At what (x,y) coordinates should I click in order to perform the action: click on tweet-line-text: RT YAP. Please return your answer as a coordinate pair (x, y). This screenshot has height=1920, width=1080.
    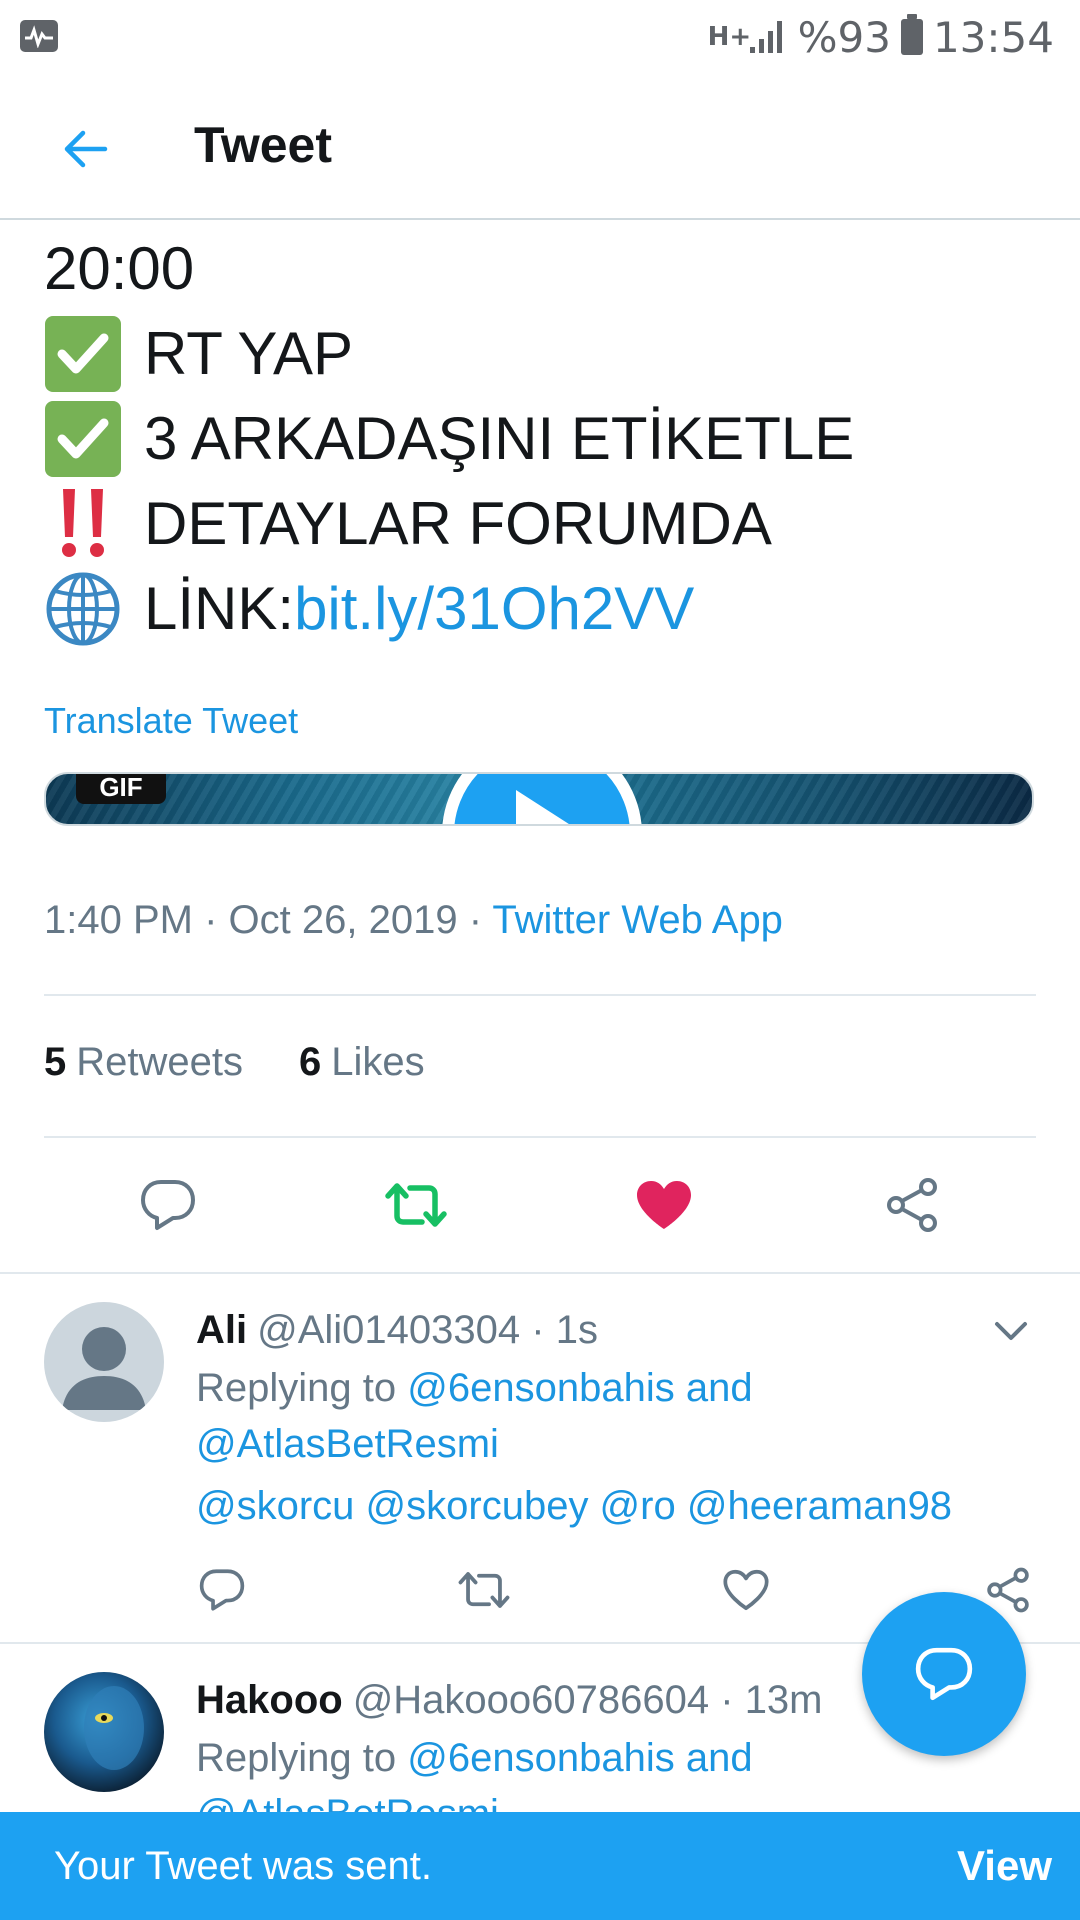
    Looking at the image, I should click on (249, 353).